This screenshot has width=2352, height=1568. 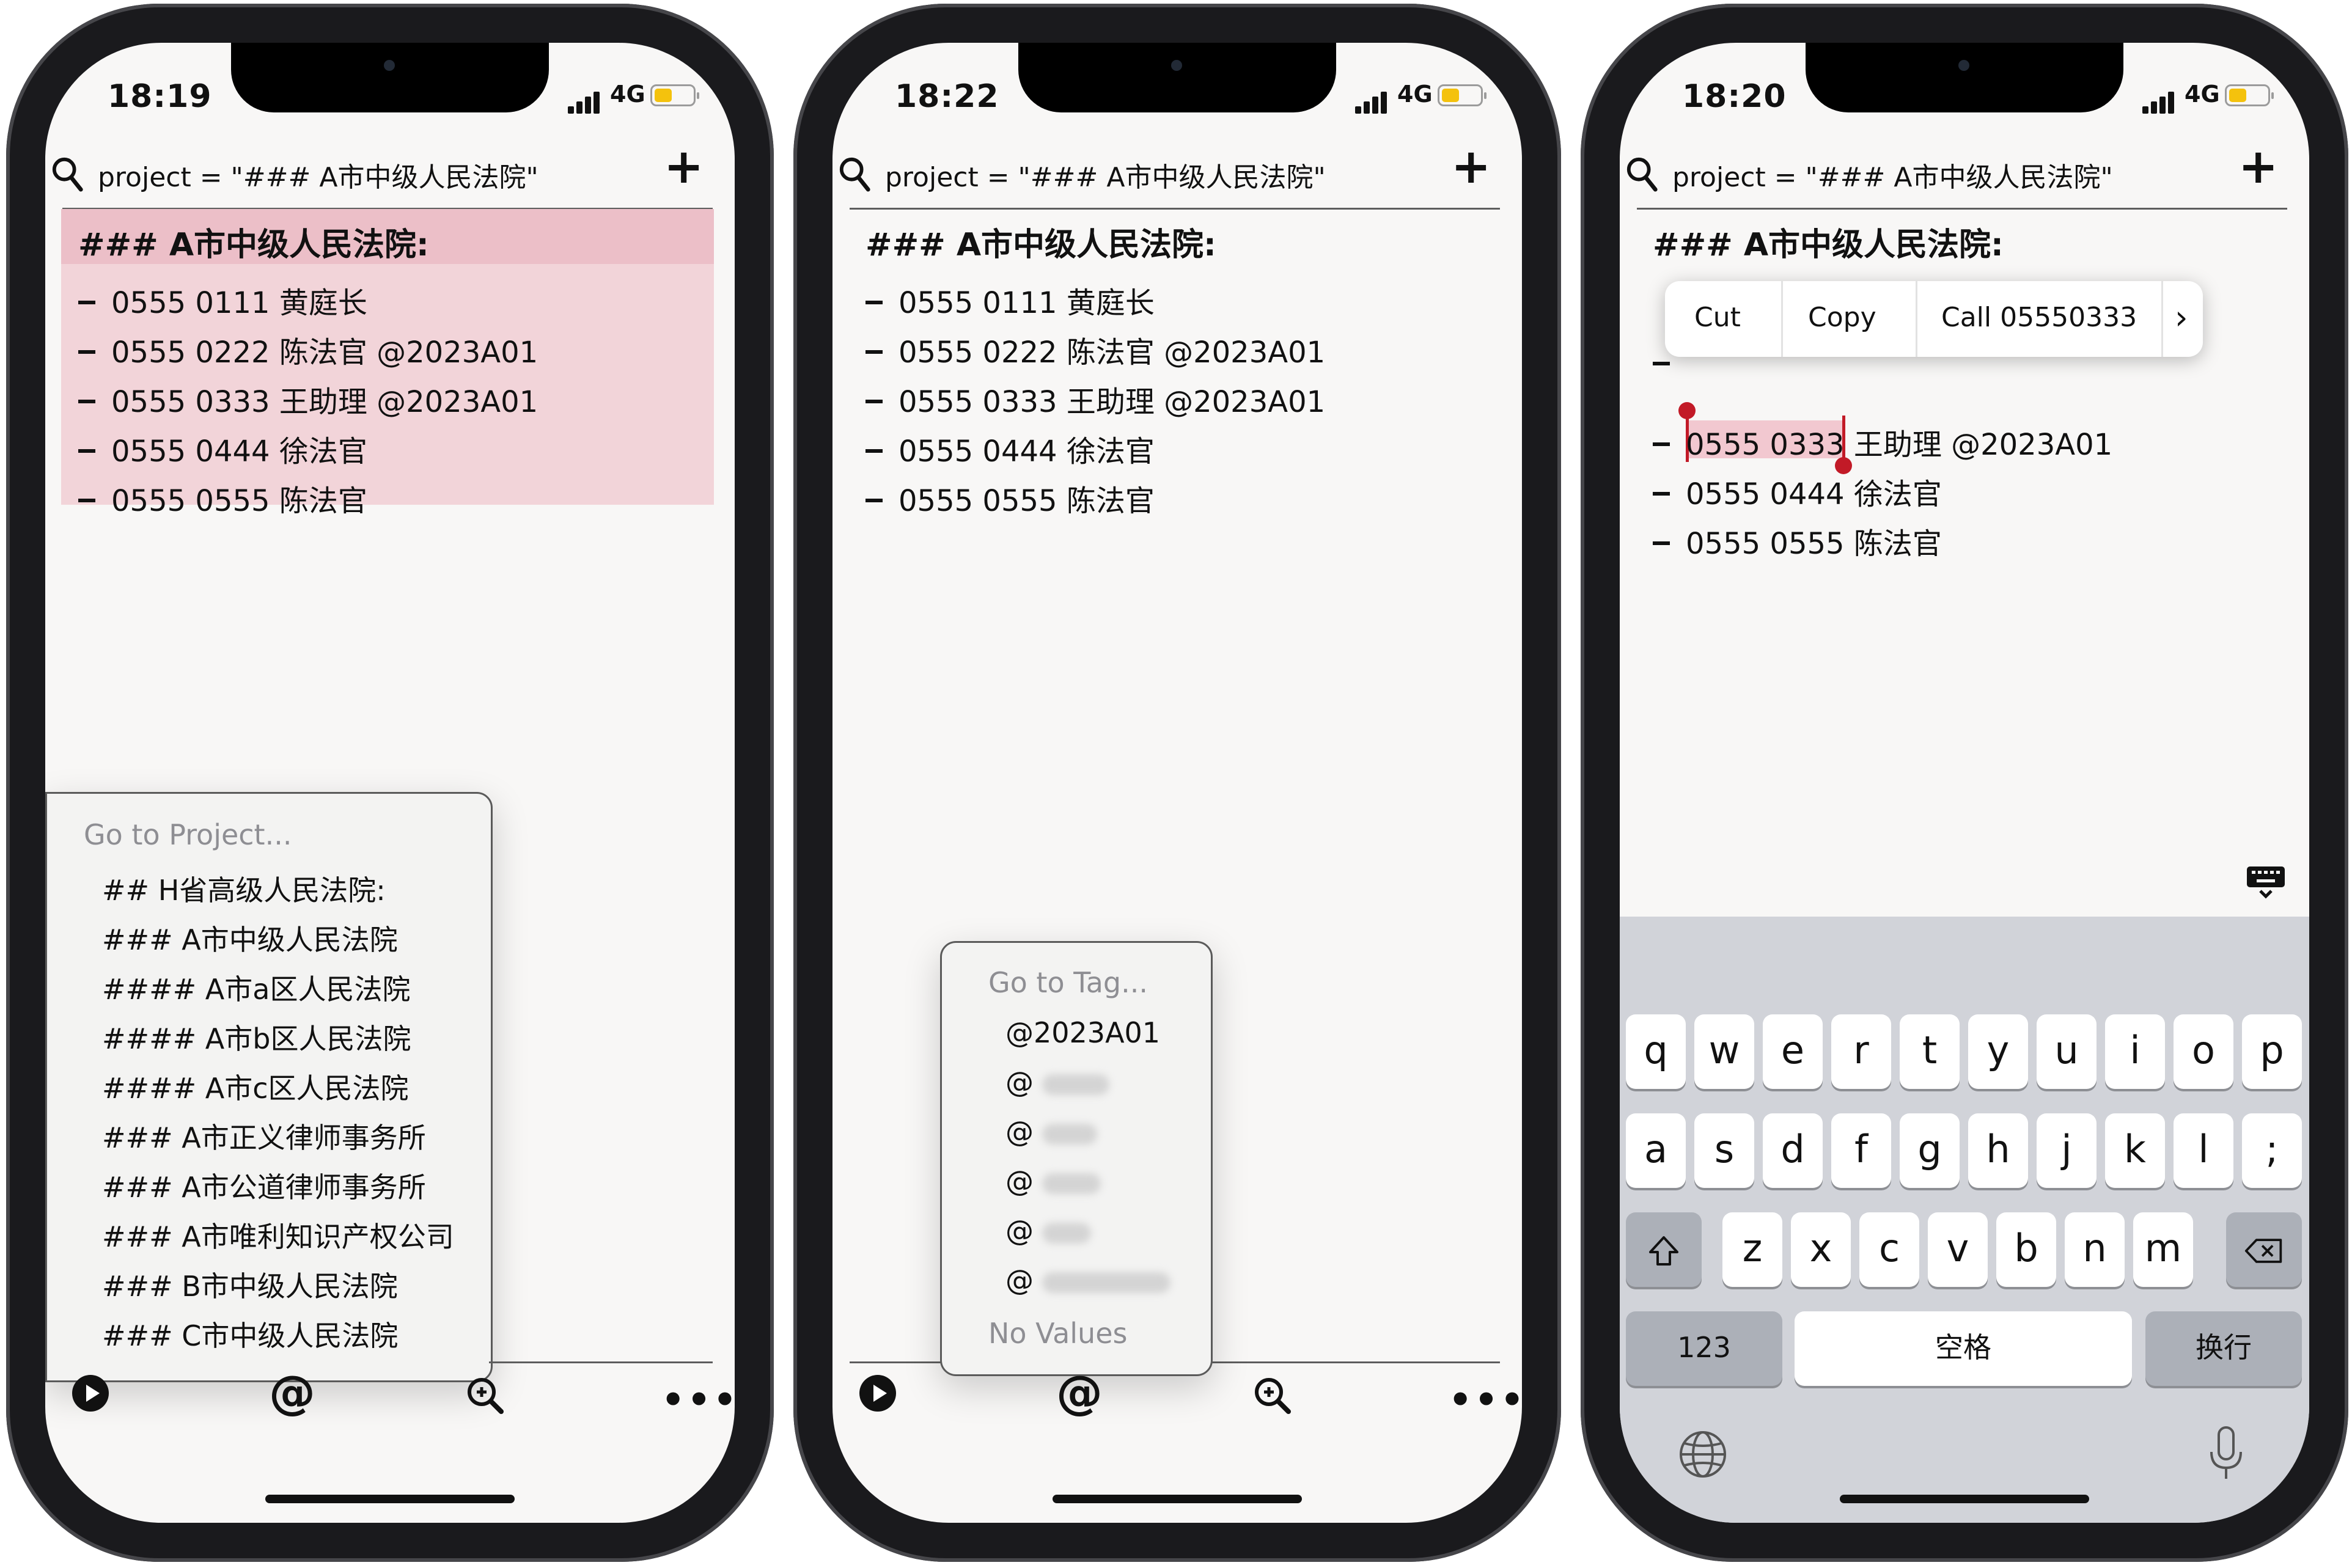 I want to click on shift-icon, so click(x=1663, y=1251).